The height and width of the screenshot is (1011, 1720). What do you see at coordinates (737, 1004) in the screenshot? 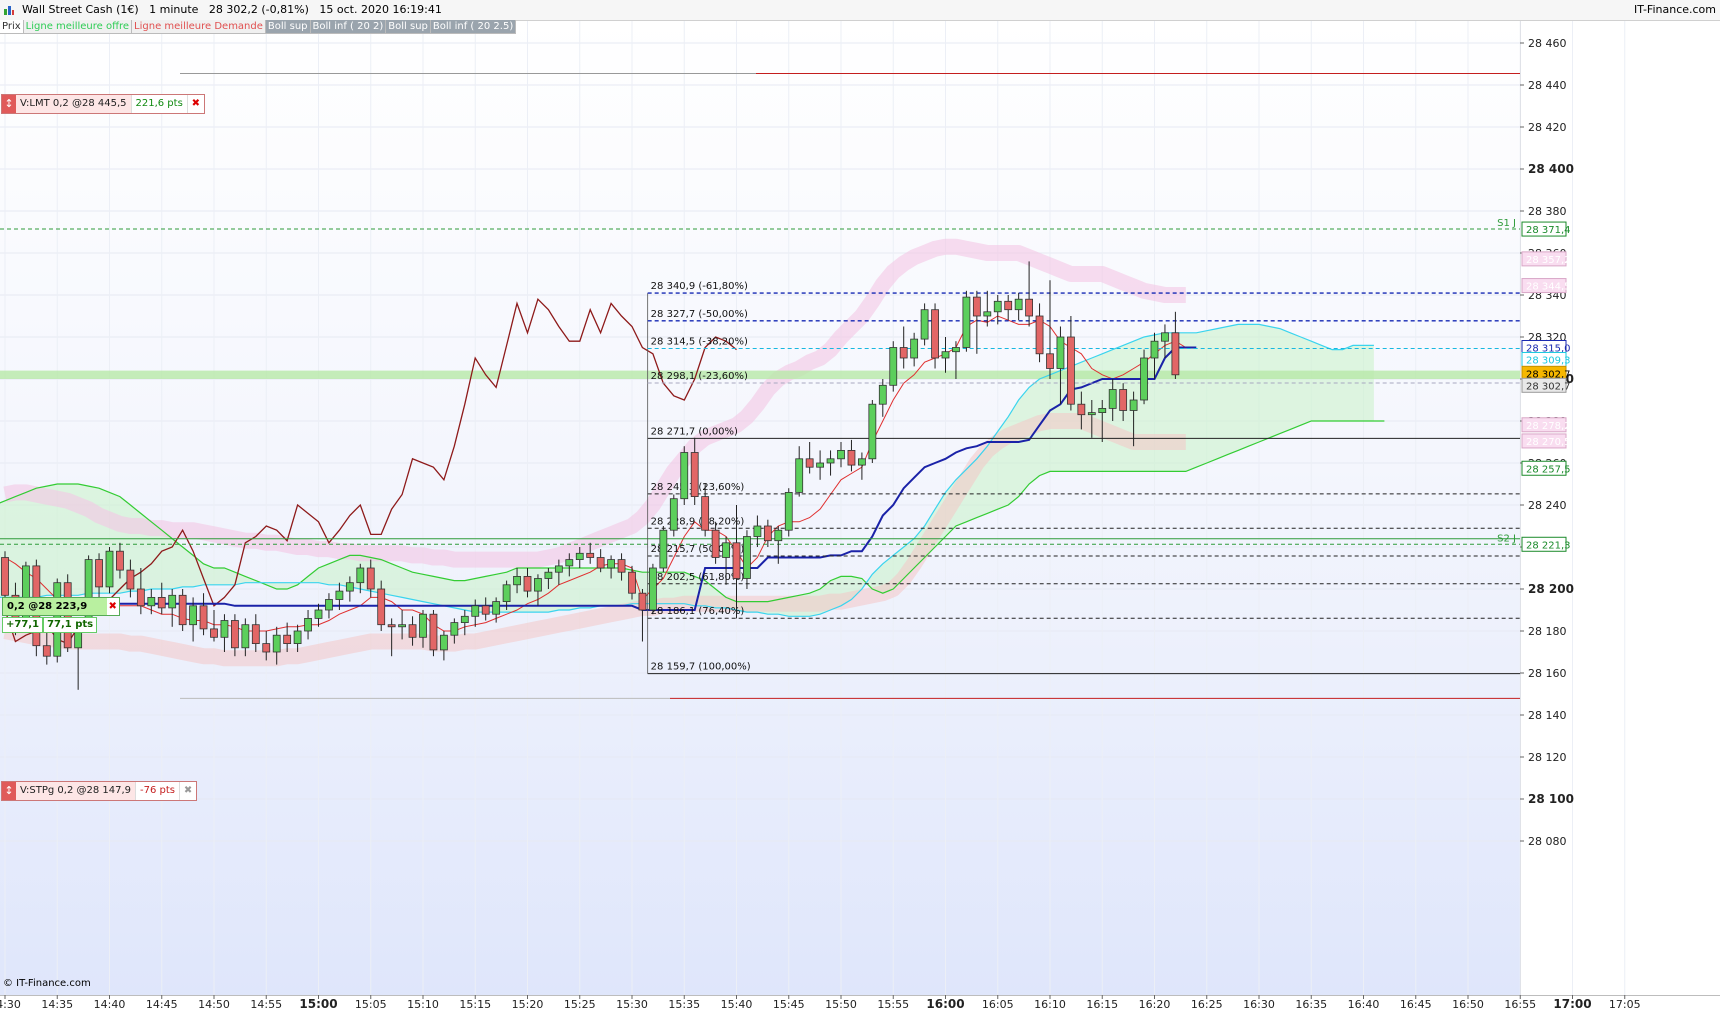
I see `x-tick-label: 15:40` at bounding box center [737, 1004].